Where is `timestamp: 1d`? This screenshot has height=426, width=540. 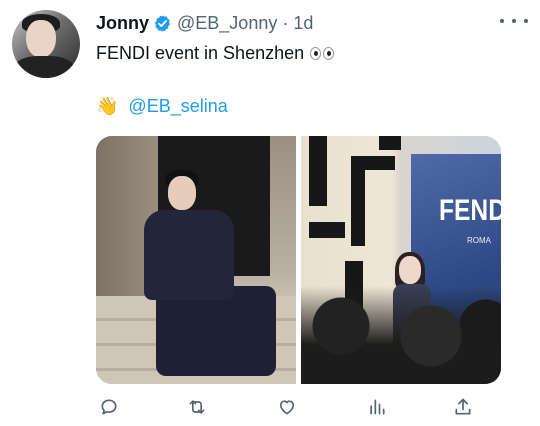 timestamp: 1d is located at coordinates (303, 23).